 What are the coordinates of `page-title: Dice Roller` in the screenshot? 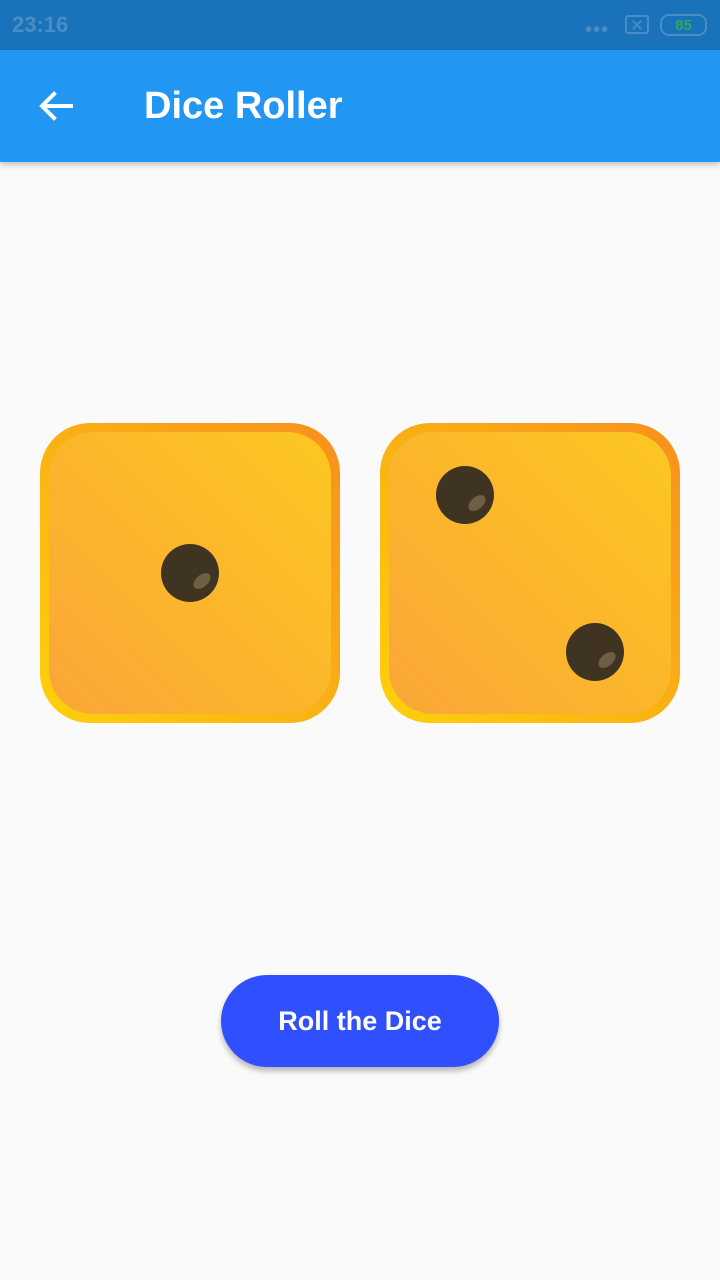 It's located at (243, 106).